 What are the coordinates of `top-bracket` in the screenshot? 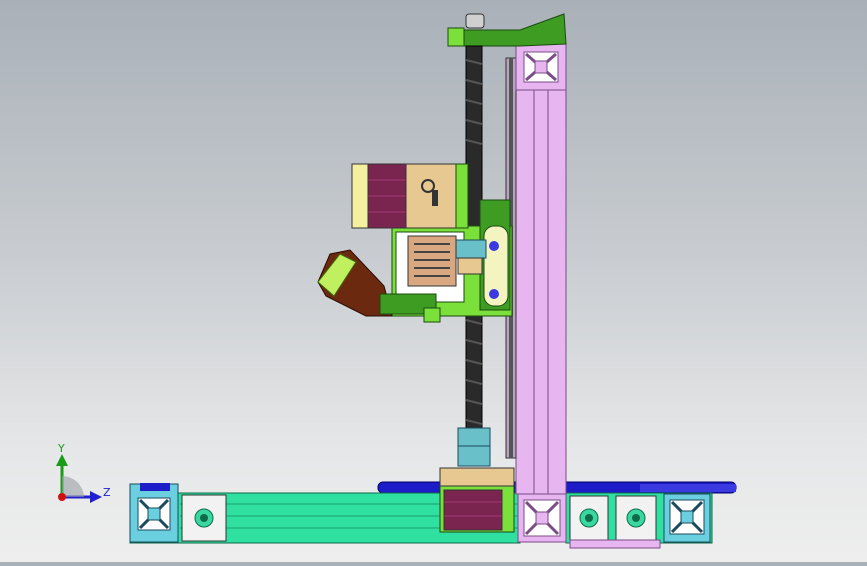 It's located at (507, 30).